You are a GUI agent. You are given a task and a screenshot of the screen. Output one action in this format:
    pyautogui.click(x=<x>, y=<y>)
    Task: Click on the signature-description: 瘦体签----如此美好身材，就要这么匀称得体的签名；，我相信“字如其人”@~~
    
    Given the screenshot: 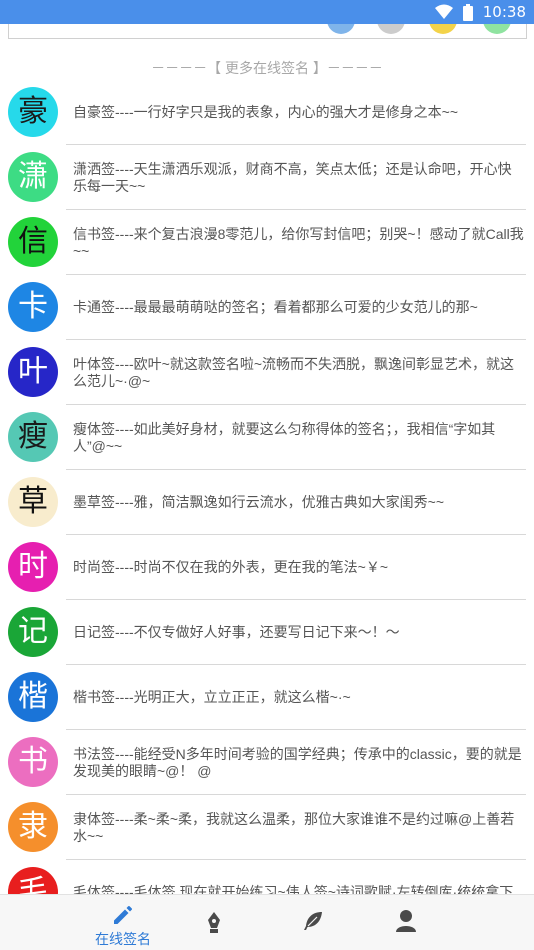 What is the action you would take?
    pyautogui.click(x=298, y=437)
    